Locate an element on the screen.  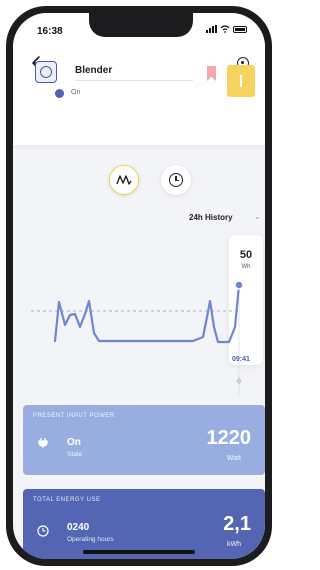
plug-icon is located at coordinates (43, 443).